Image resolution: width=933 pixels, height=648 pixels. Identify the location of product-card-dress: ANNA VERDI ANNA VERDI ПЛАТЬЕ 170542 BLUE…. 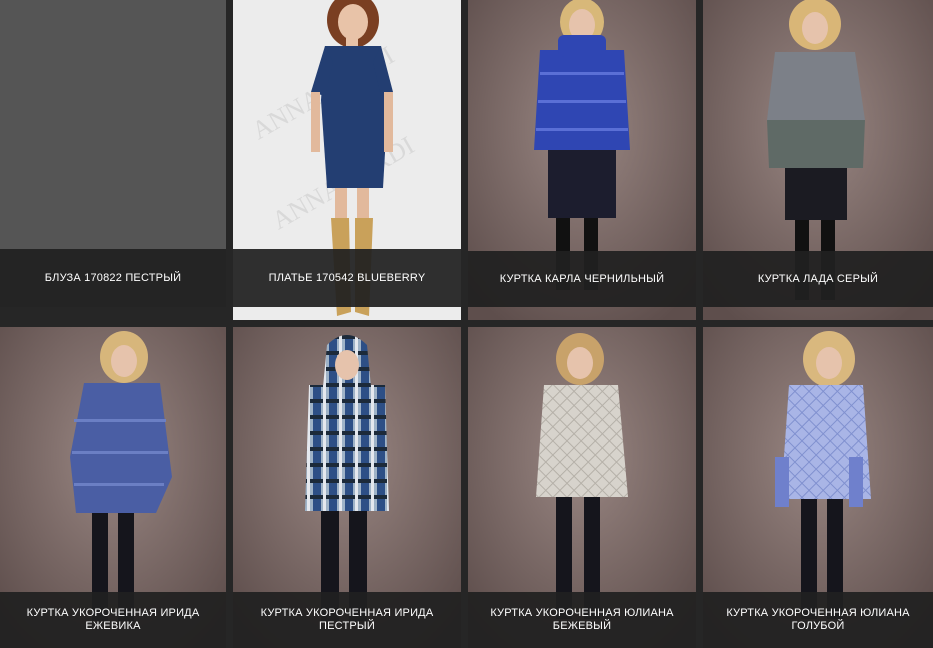
(347, 160).